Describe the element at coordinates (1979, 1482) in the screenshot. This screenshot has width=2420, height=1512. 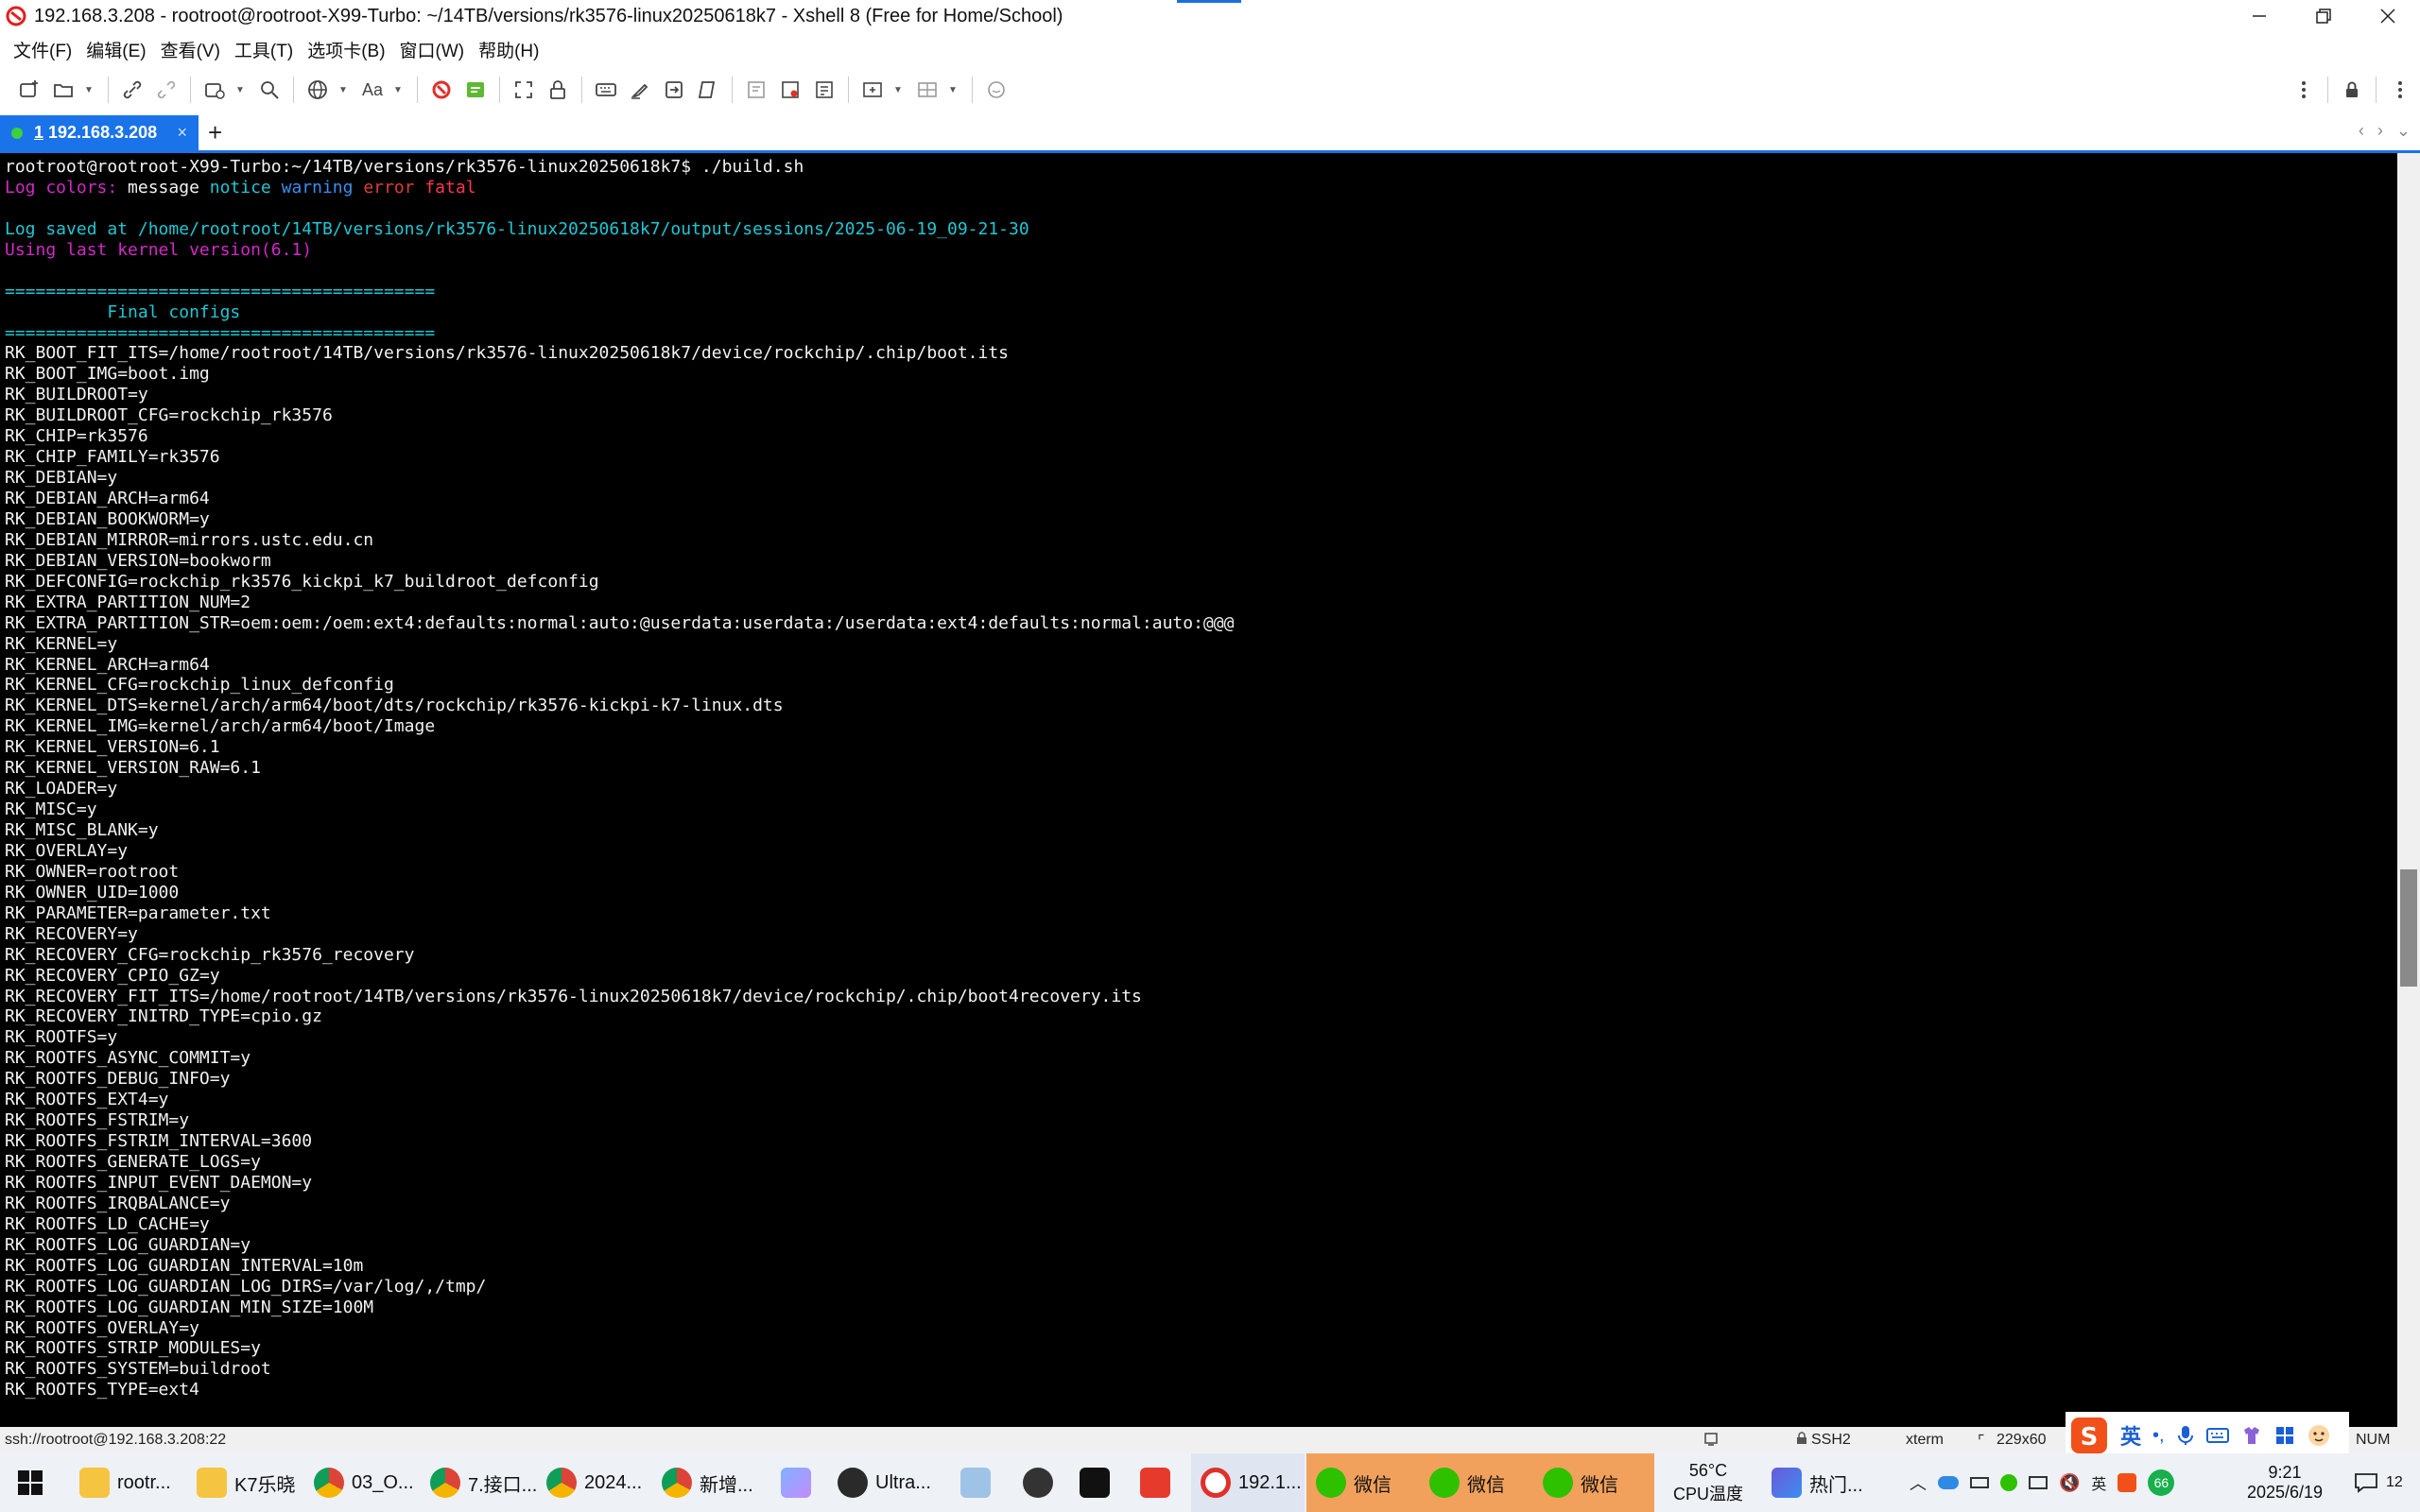
I see `battery-icon` at that location.